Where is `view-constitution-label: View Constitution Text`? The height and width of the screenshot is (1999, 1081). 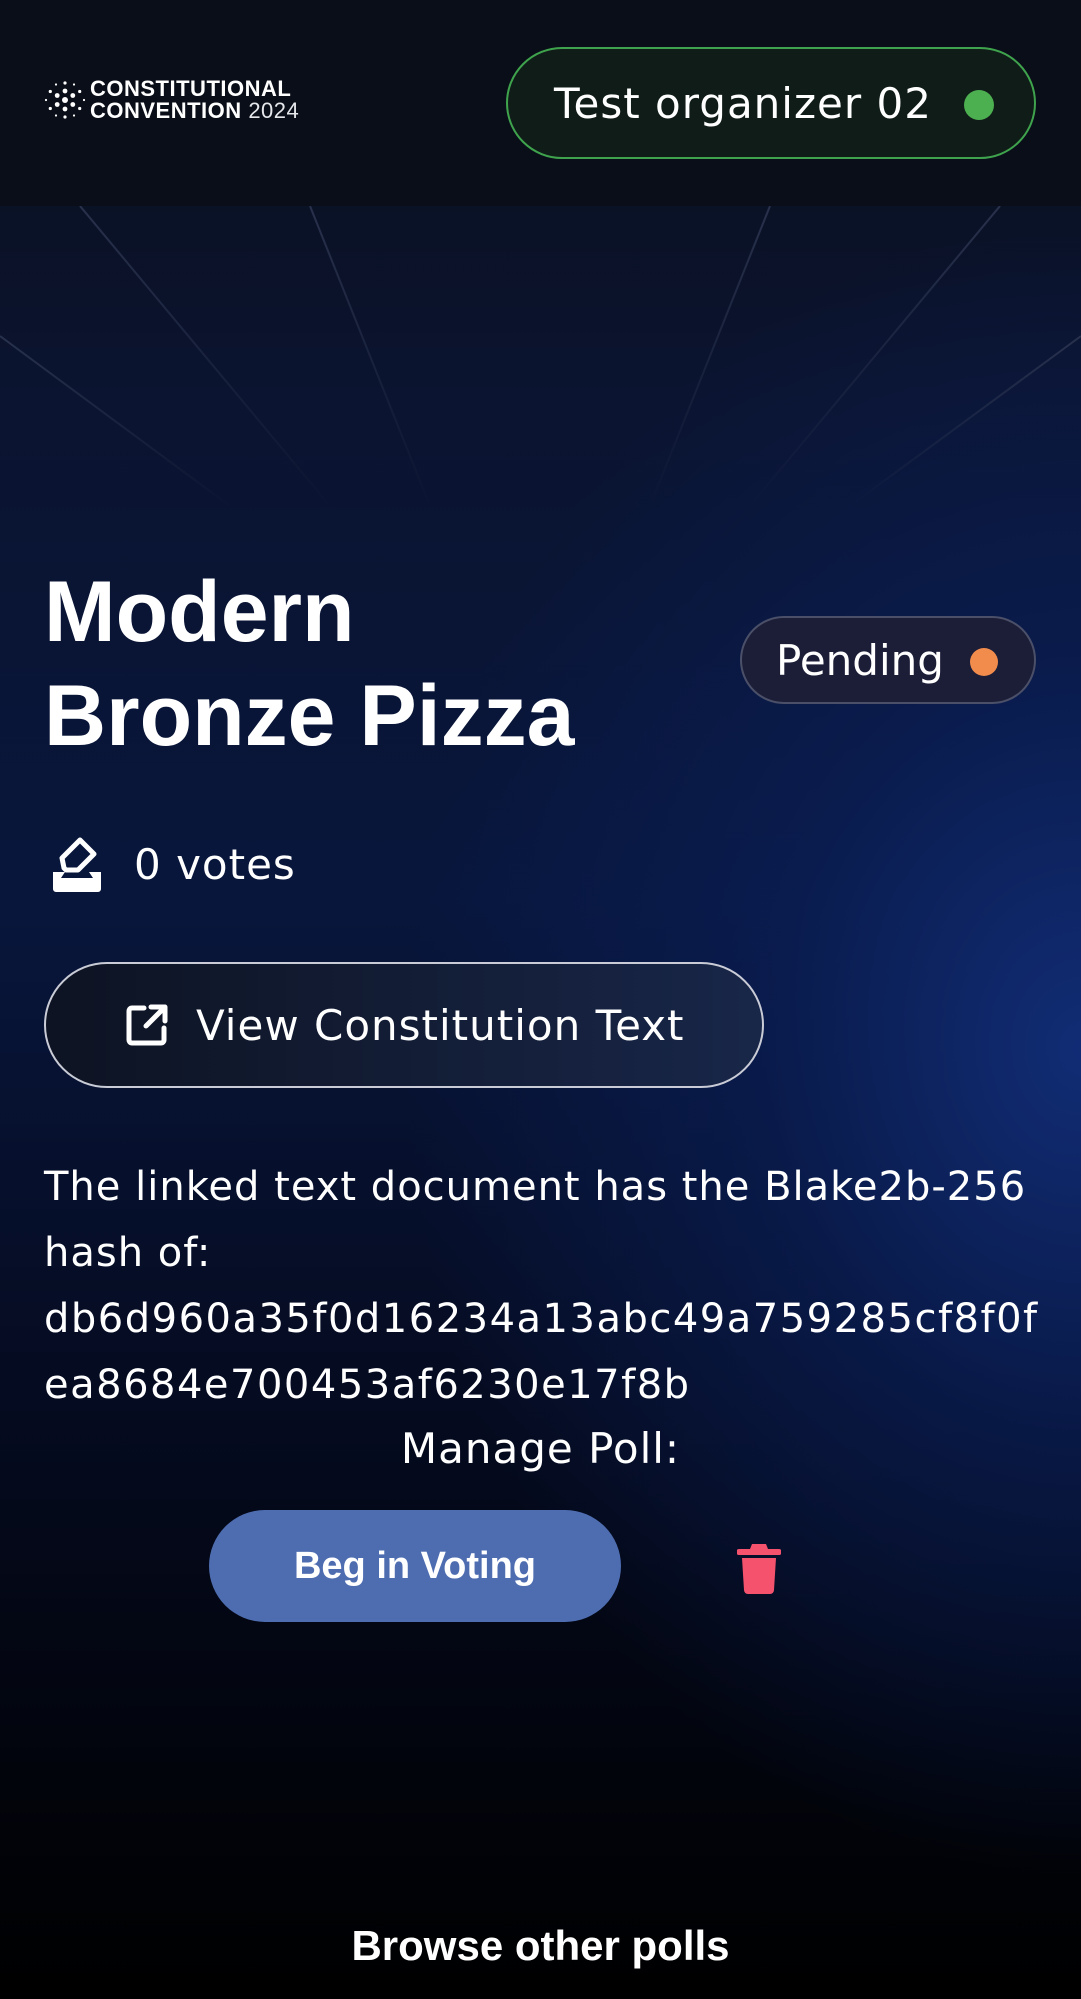 view-constitution-label: View Constitution Text is located at coordinates (440, 1025).